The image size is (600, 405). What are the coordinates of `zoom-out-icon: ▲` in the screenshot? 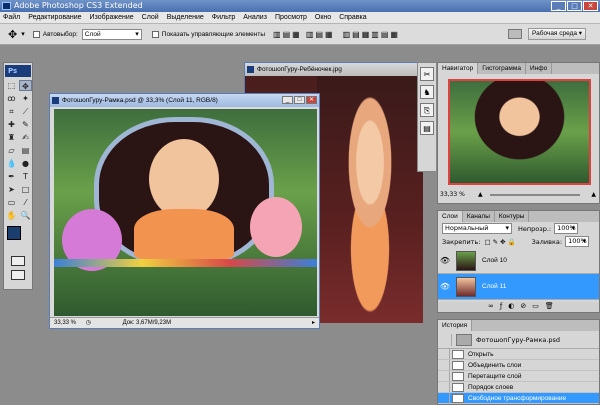 It's located at (480, 195).